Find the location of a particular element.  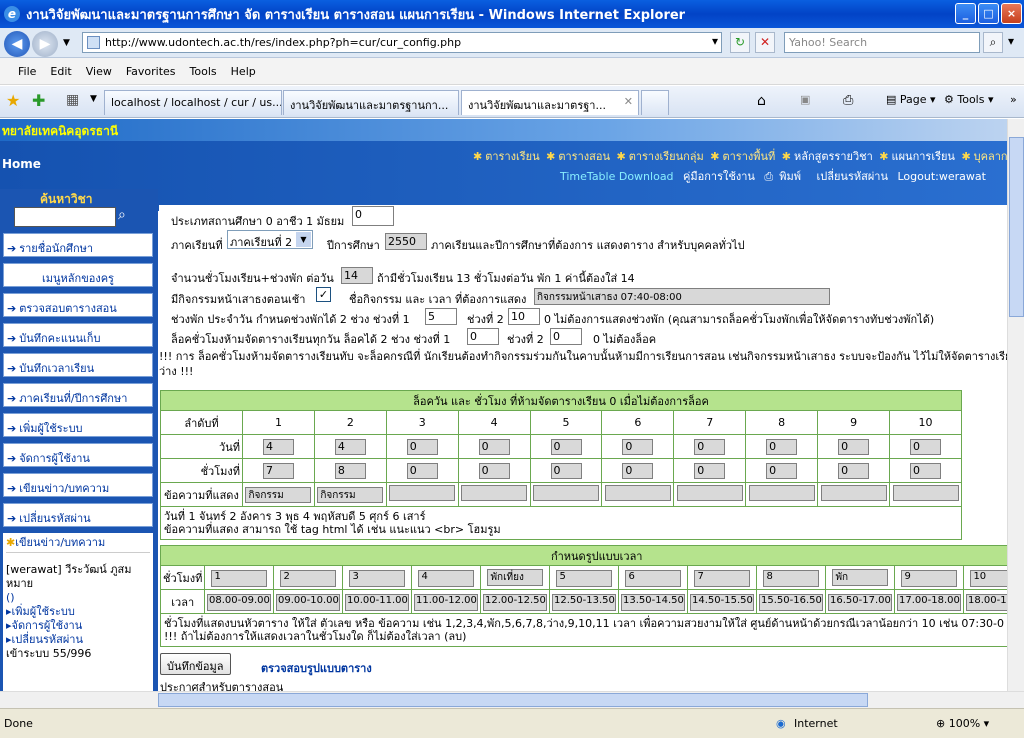

sidebar-item-students: ➔ รายชื่อนักศึกษา is located at coordinates (78, 245).